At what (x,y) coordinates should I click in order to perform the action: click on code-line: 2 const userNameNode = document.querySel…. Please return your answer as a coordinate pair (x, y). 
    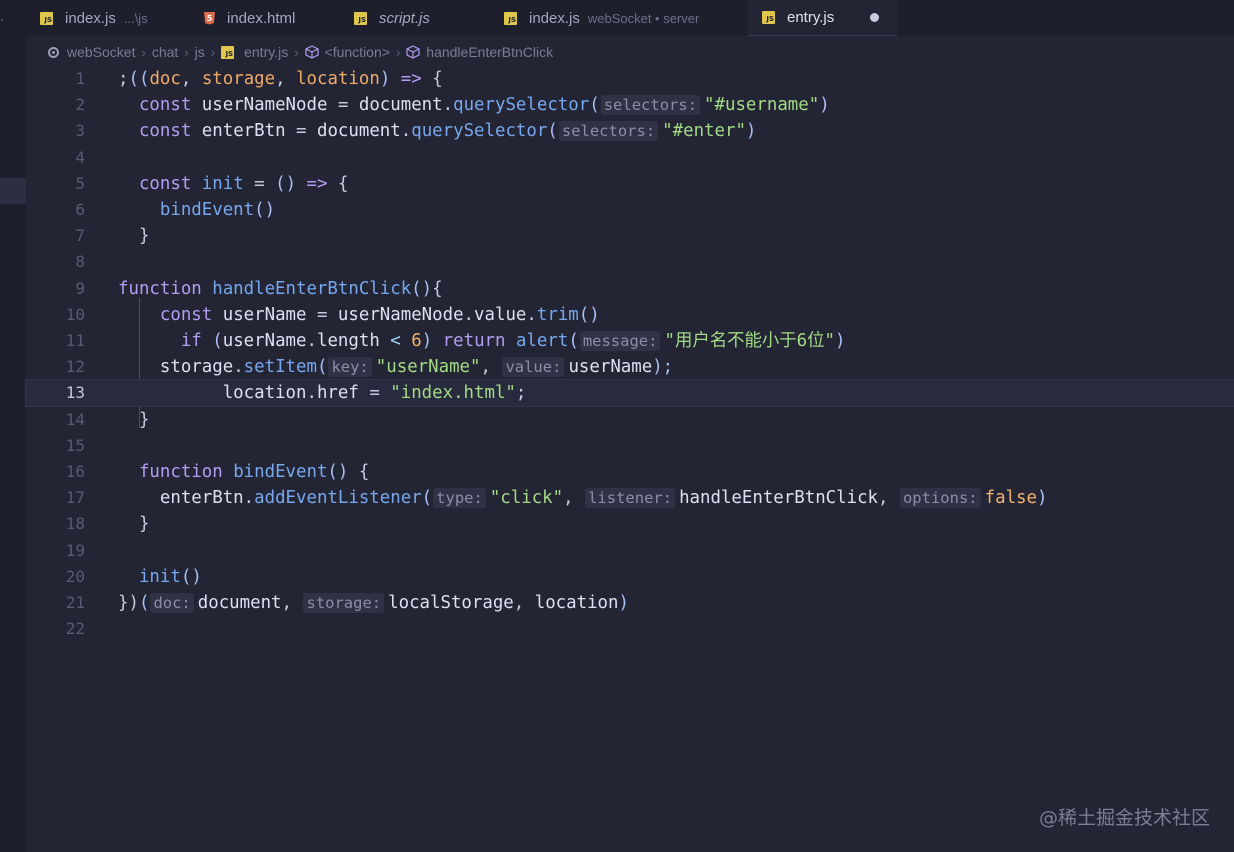
    Looking at the image, I should click on (630, 105).